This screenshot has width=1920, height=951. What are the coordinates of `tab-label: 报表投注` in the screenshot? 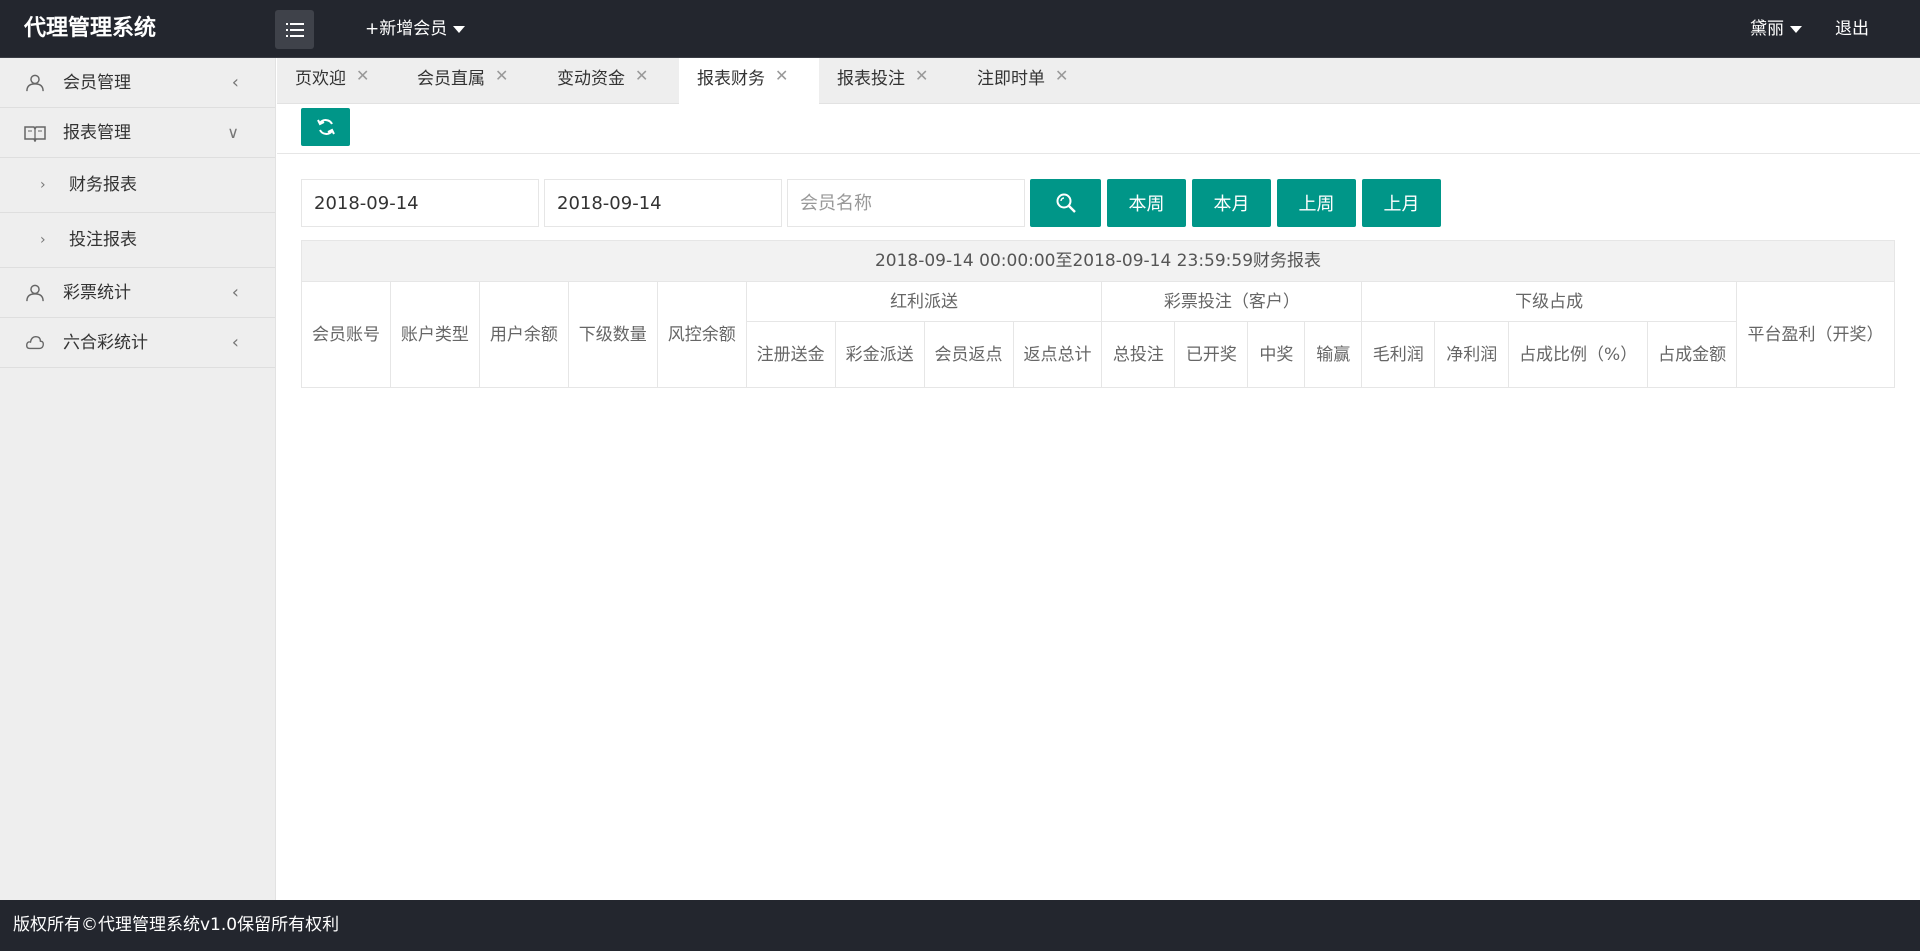 It's located at (871, 79).